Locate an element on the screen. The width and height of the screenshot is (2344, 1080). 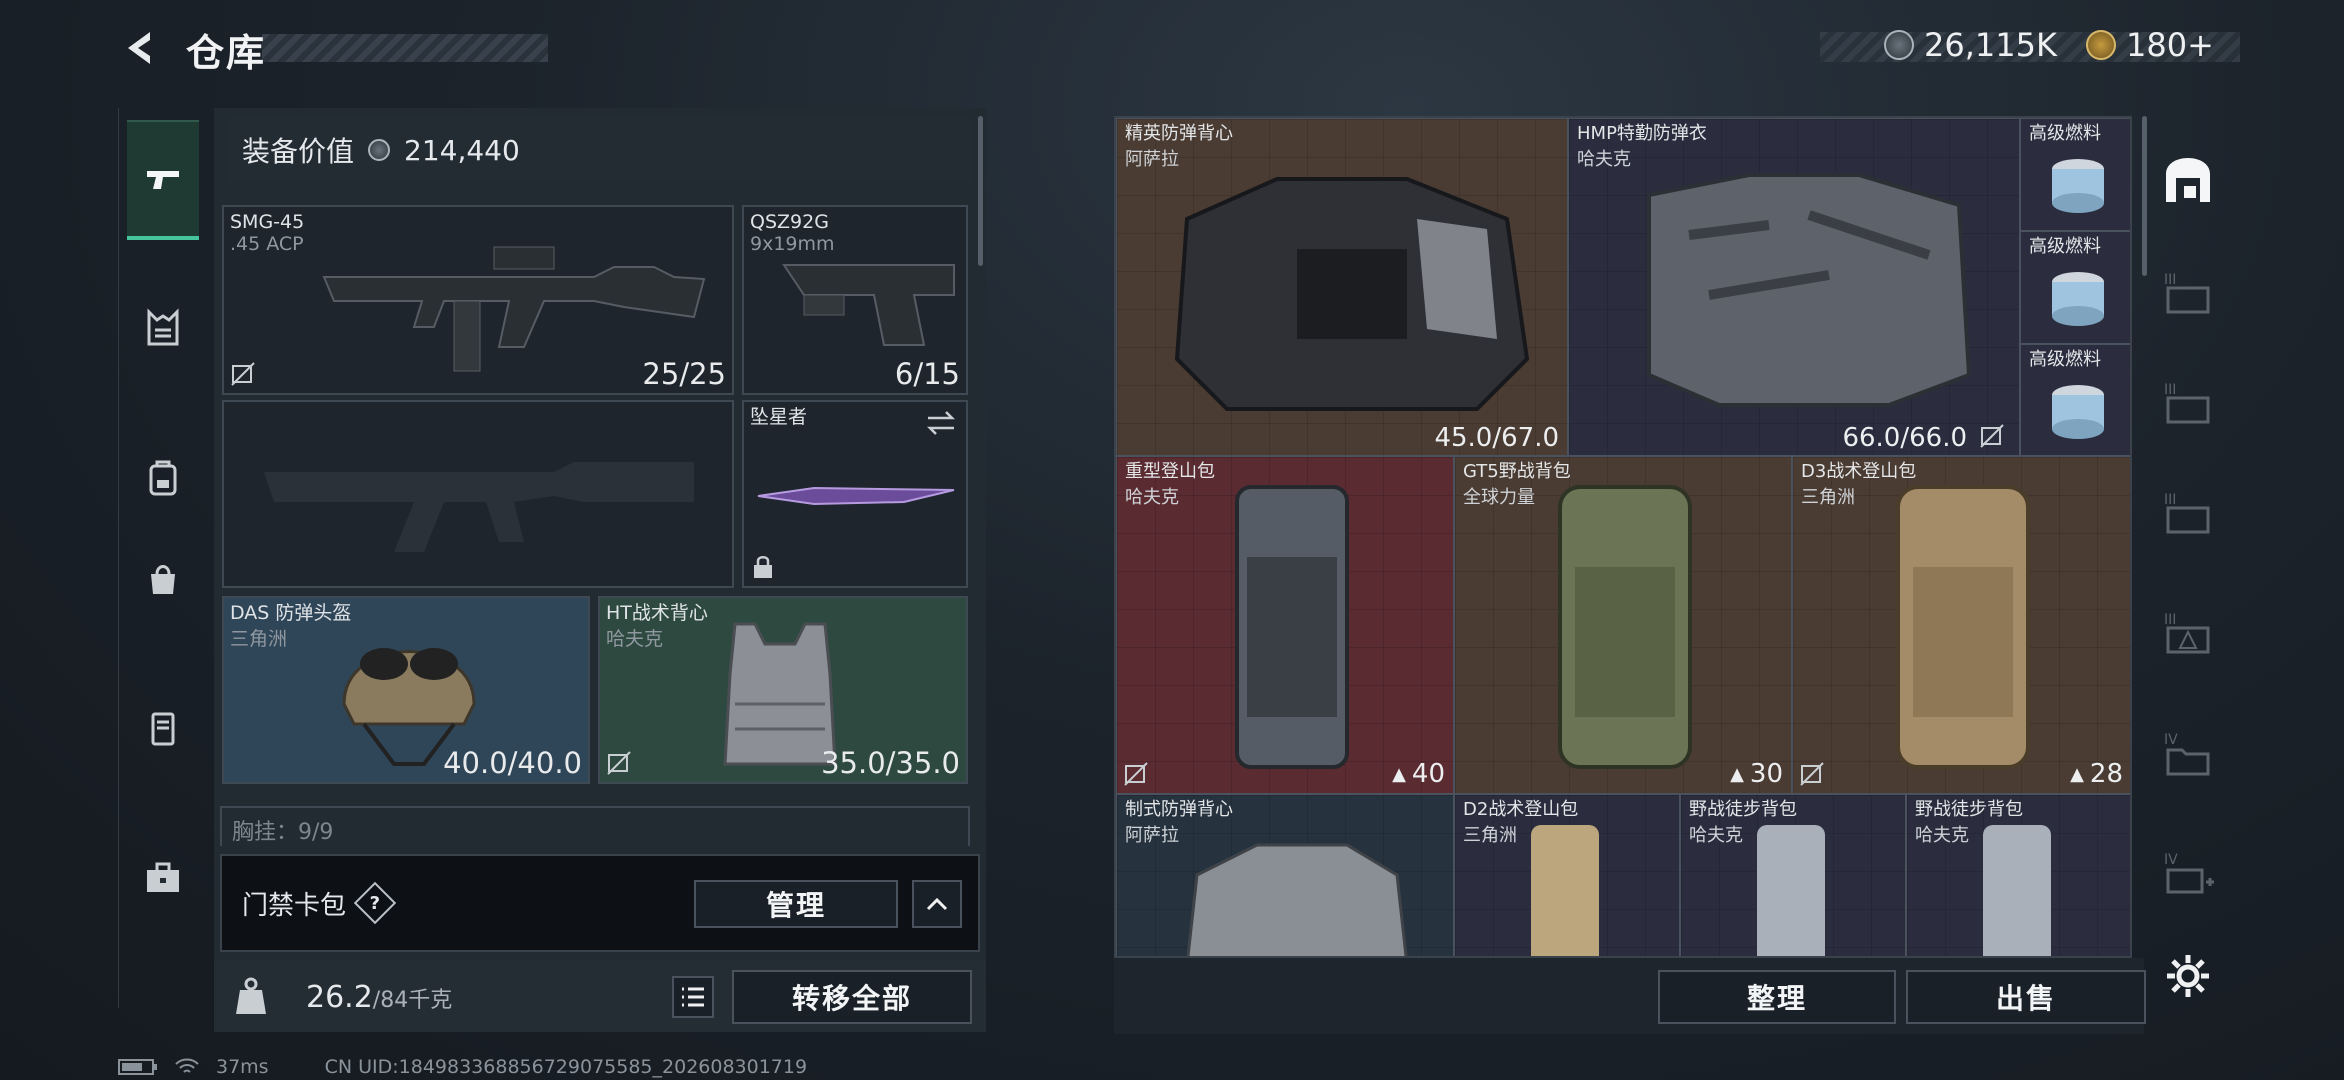
tab-storage-4a: IV is located at coordinates (2188, 754).